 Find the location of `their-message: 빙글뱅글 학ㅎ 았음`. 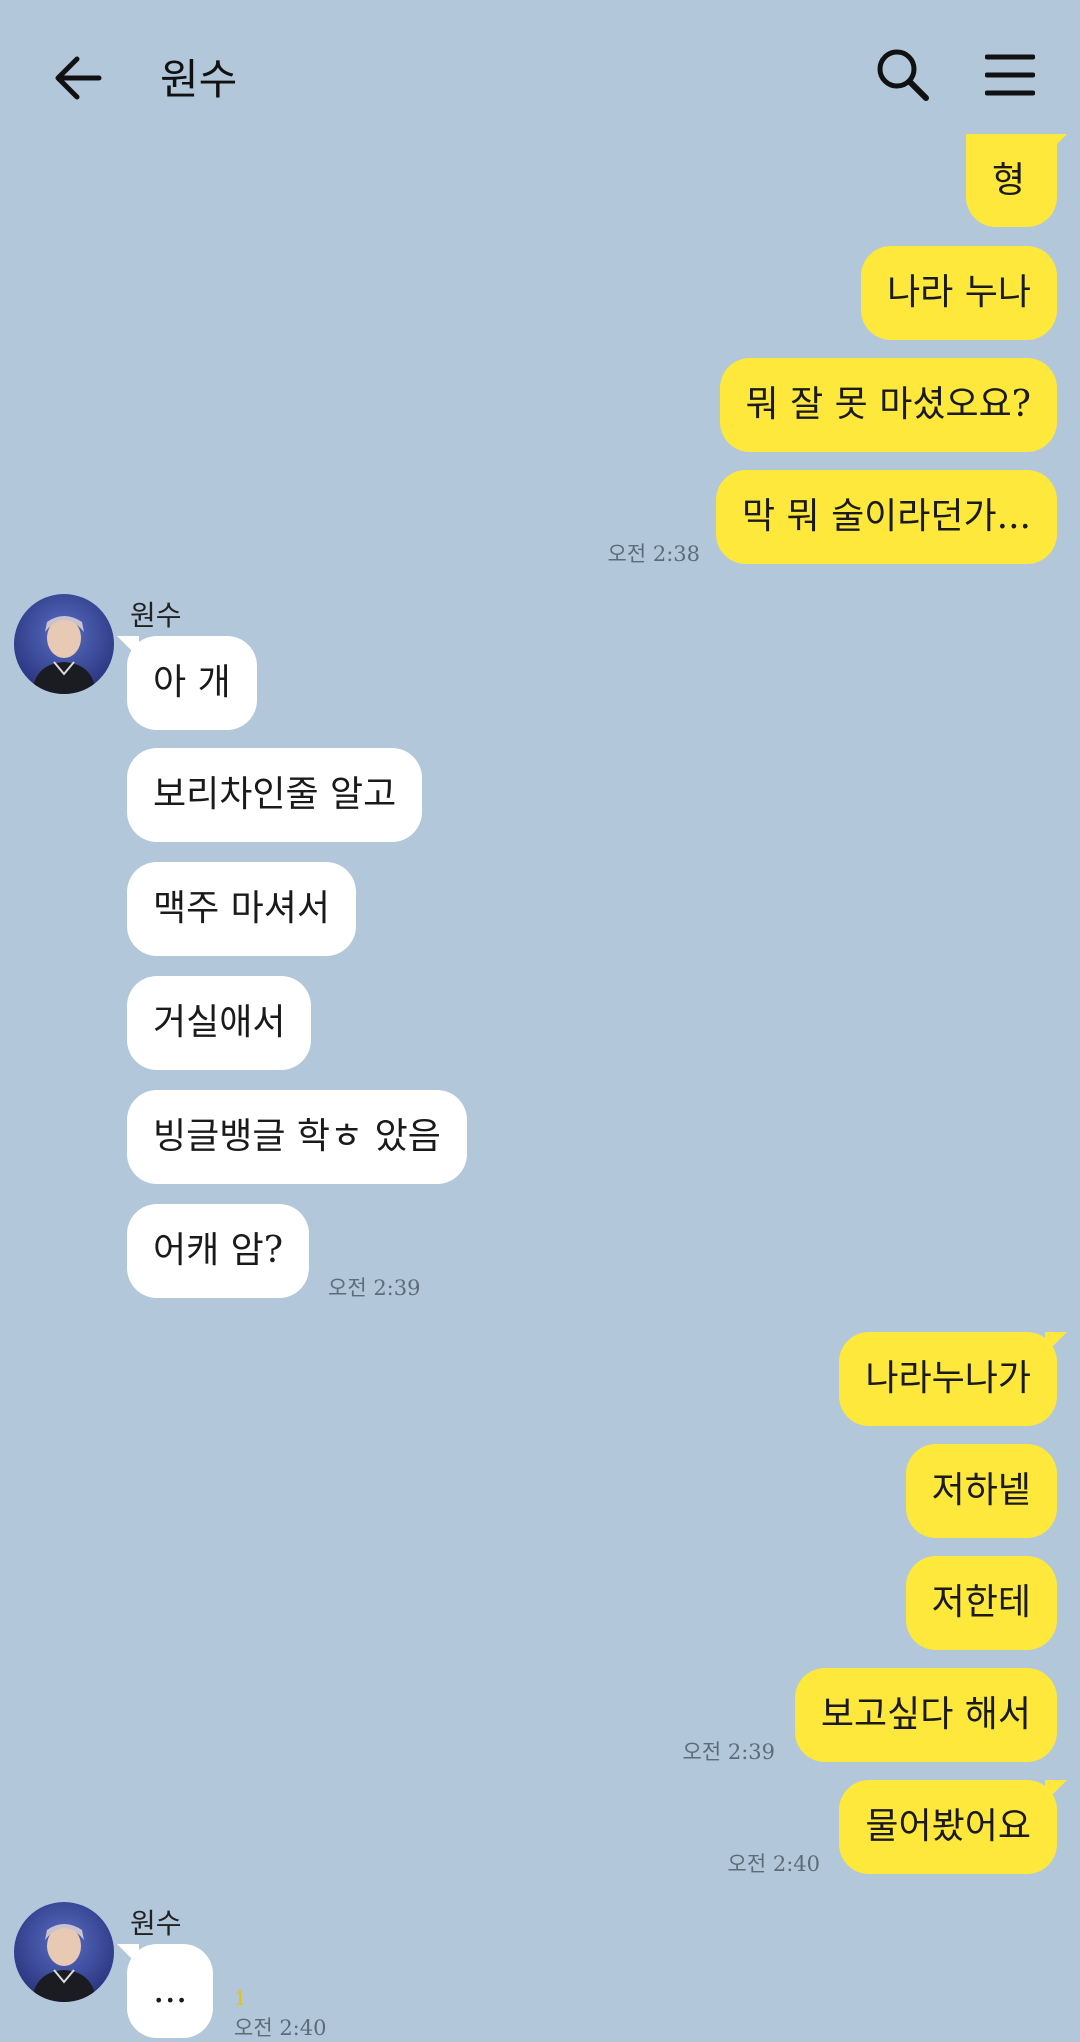

their-message: 빙글뱅글 학ㅎ 았음 is located at coordinates (297, 1137).